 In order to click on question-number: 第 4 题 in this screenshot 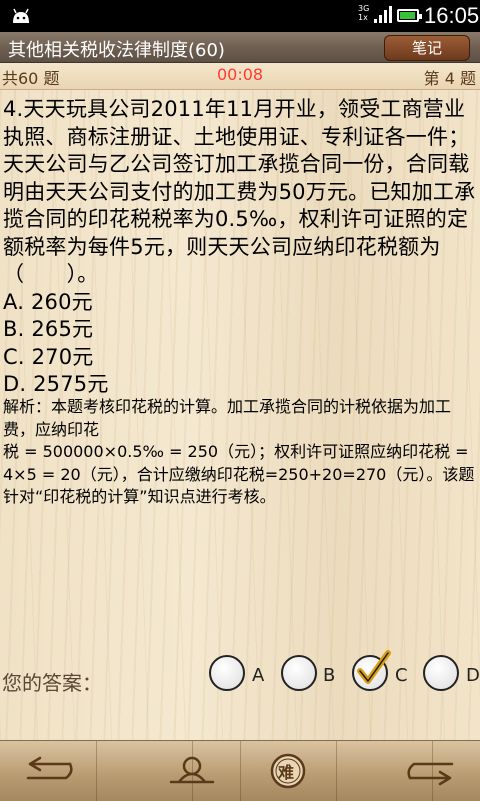, I will do `click(449, 78)`.